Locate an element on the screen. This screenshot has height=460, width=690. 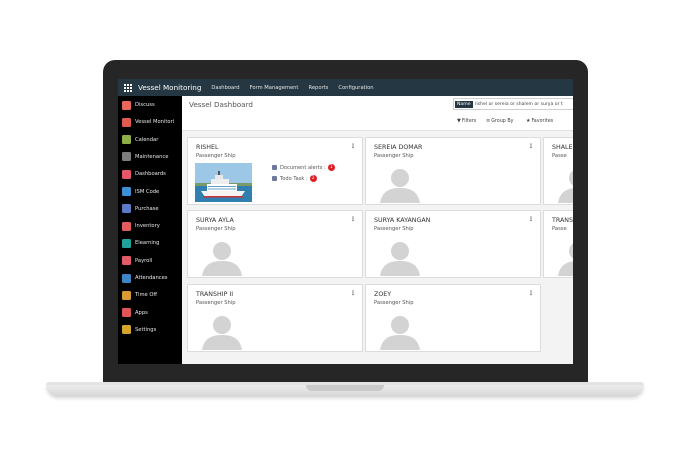
sidebar-item-label: Dashboards is located at coordinates (150, 174).